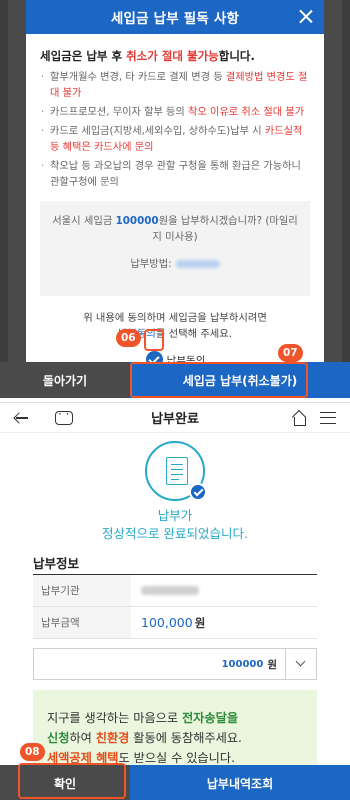 This screenshot has height=800, width=350. Describe the element at coordinates (197, 264) in the screenshot. I see `payment-method-value-redacted` at that location.